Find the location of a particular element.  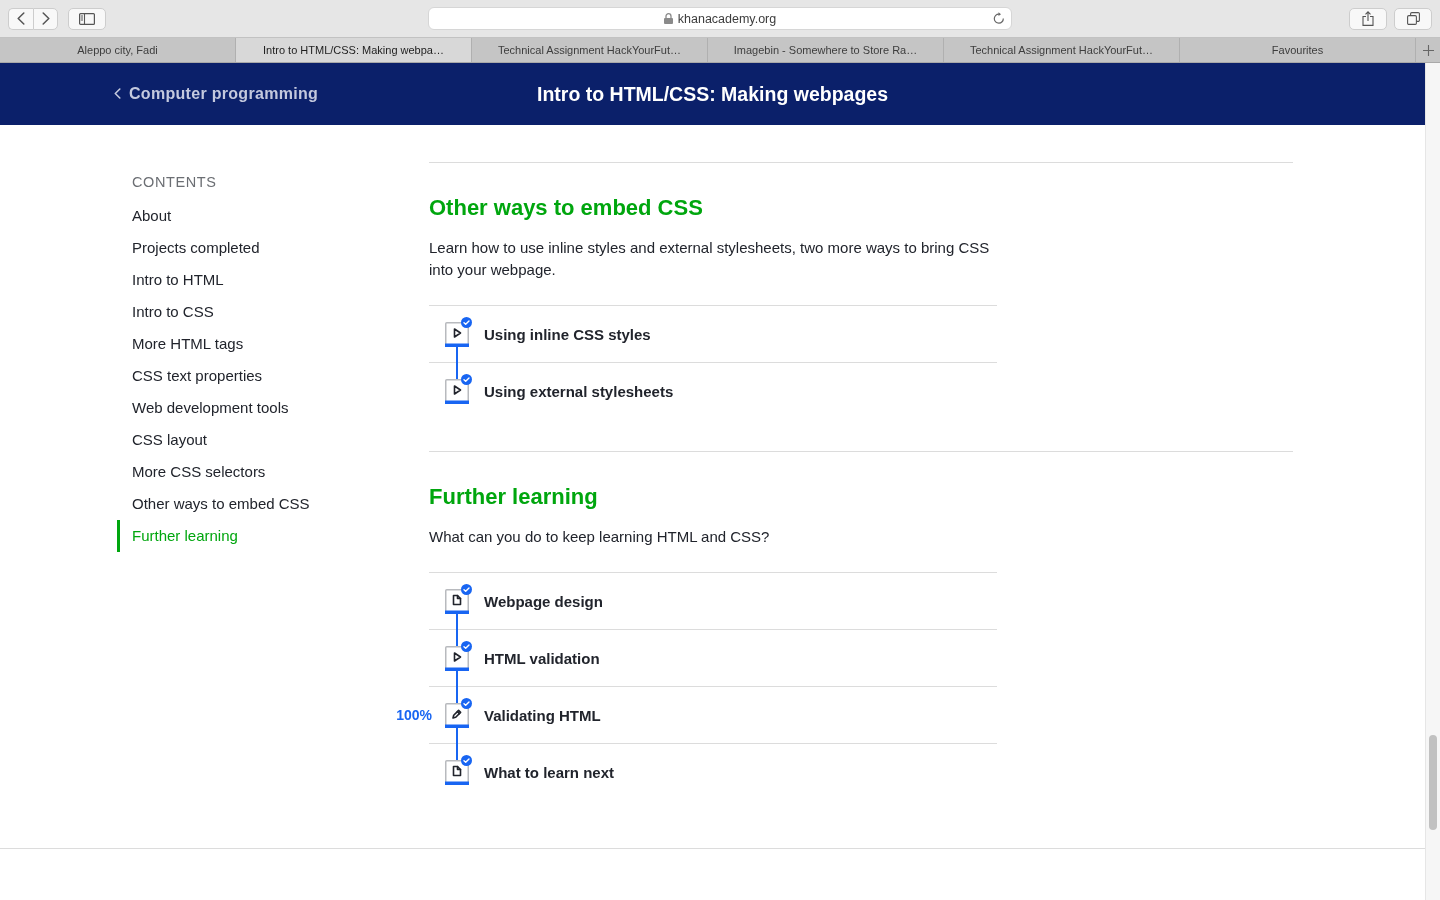

section-description: Learn how to use inline styles and external stylesheets, two more ways to bring CSS into your webpage. is located at coordinates (710, 259).